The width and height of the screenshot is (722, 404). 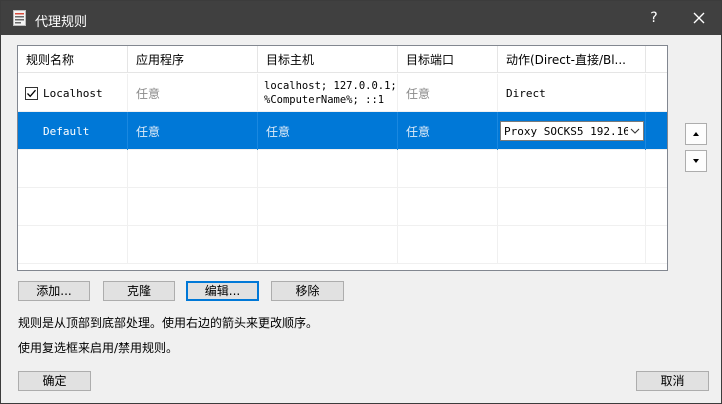 I want to click on close-button, so click(x=699, y=18).